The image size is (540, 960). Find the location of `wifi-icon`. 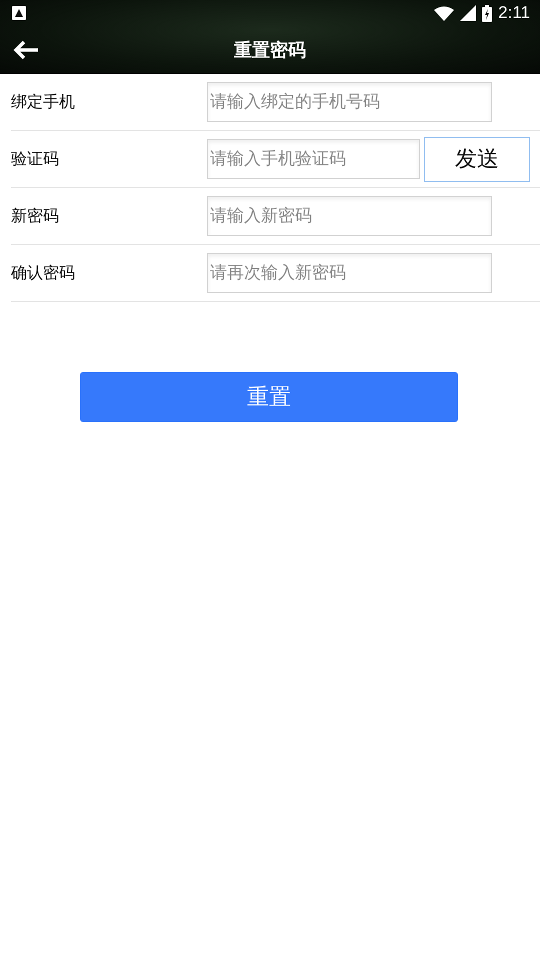

wifi-icon is located at coordinates (444, 13).